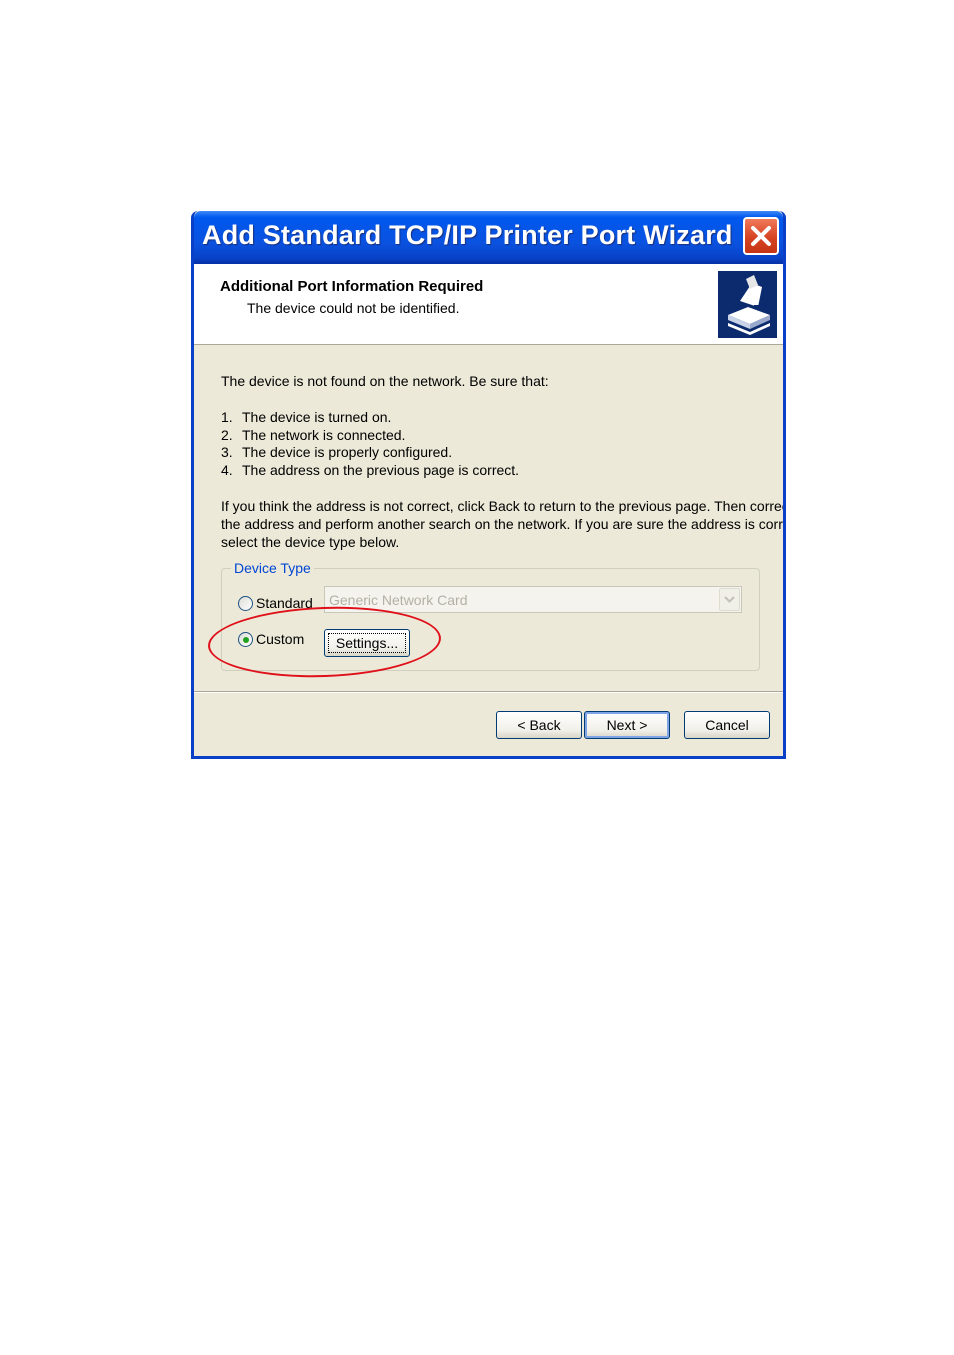 The height and width of the screenshot is (1355, 954). What do you see at coordinates (398, 600) in the screenshot?
I see `standard-device-value: Generic Network Card` at bounding box center [398, 600].